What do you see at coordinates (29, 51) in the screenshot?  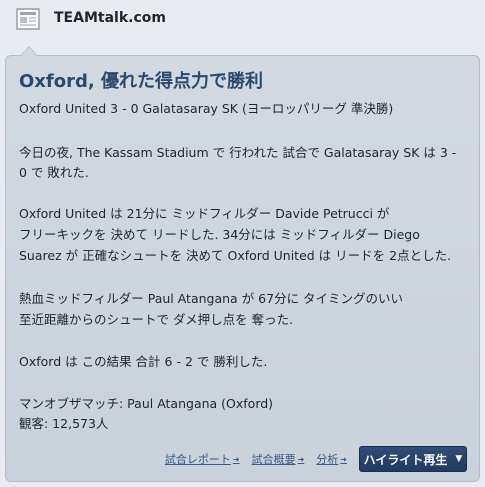 I see `card-pointer-fill` at bounding box center [29, 51].